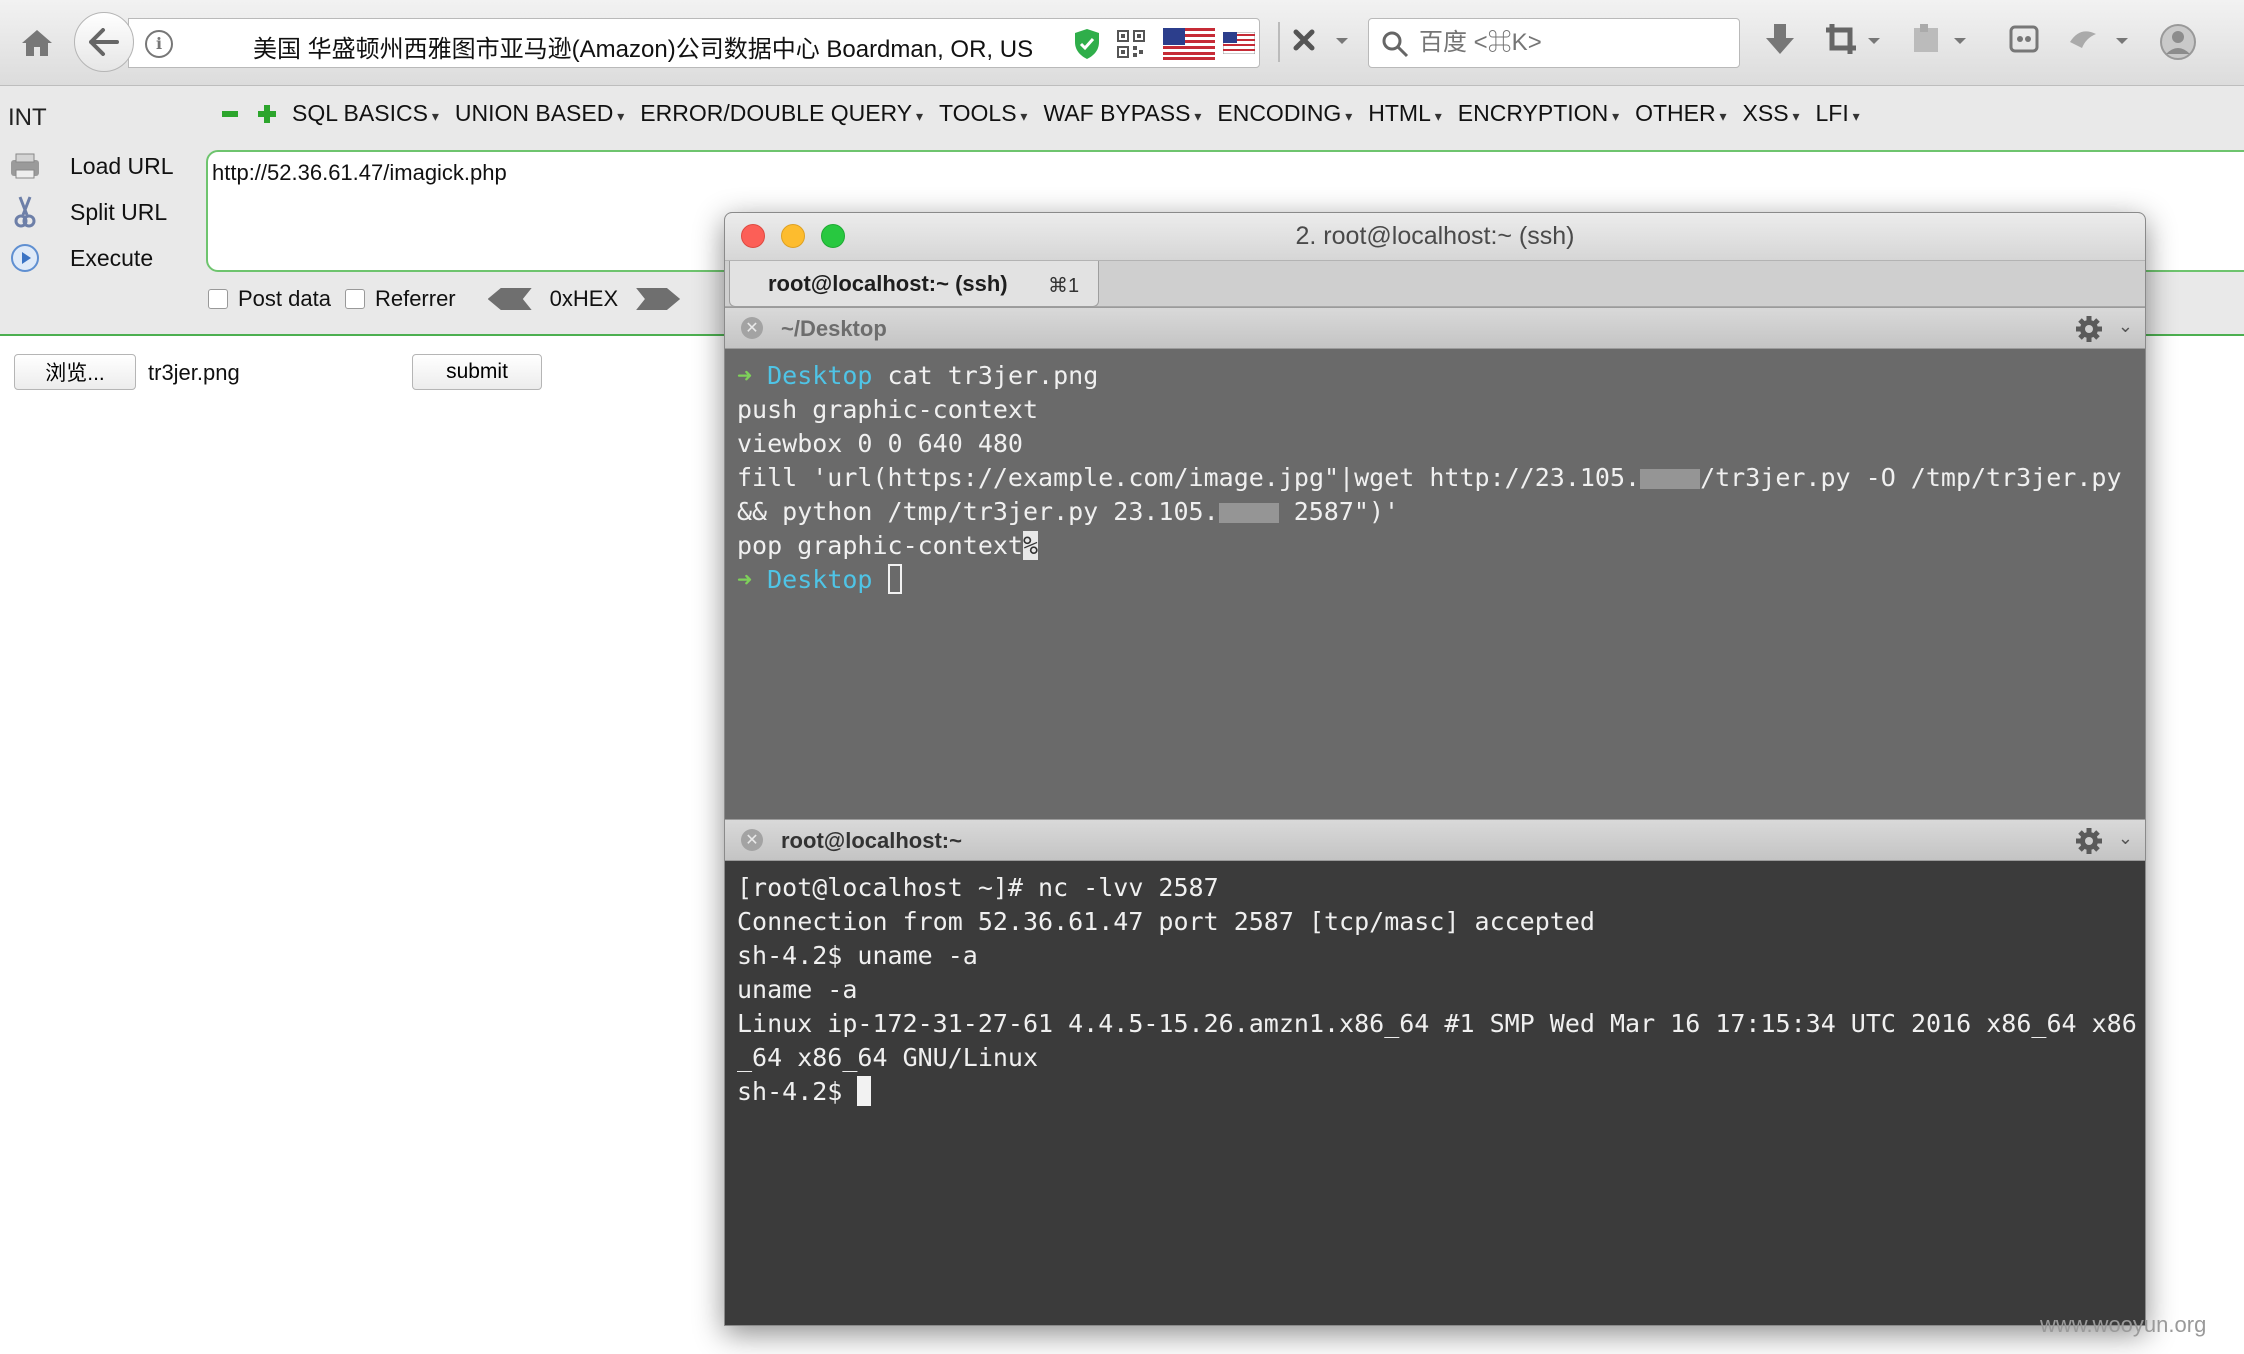 The height and width of the screenshot is (1354, 2244). I want to click on menu-other: OTHER, so click(1680, 113).